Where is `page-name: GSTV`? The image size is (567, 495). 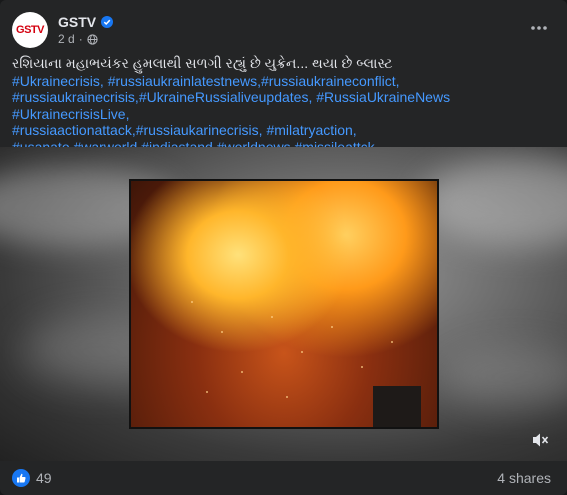
page-name: GSTV is located at coordinates (77, 22).